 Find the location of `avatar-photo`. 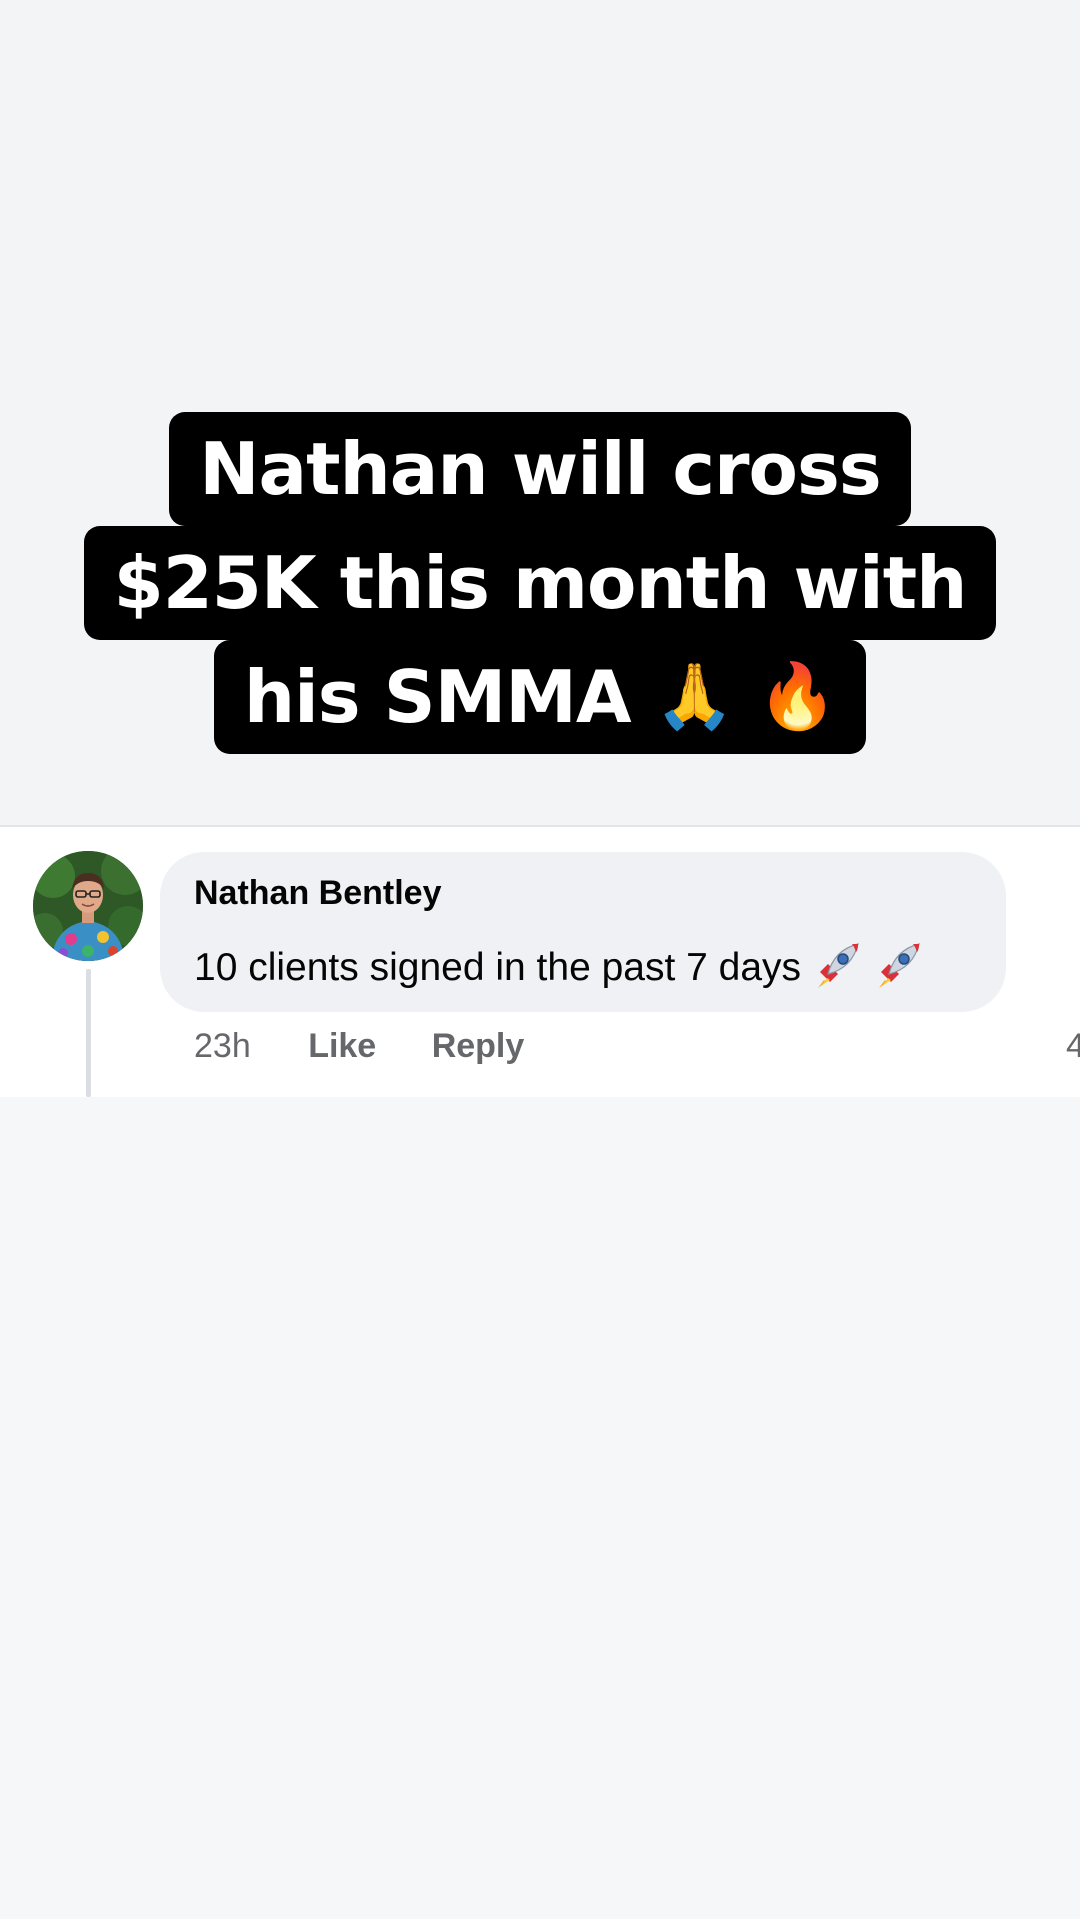

avatar-photo is located at coordinates (88, 906).